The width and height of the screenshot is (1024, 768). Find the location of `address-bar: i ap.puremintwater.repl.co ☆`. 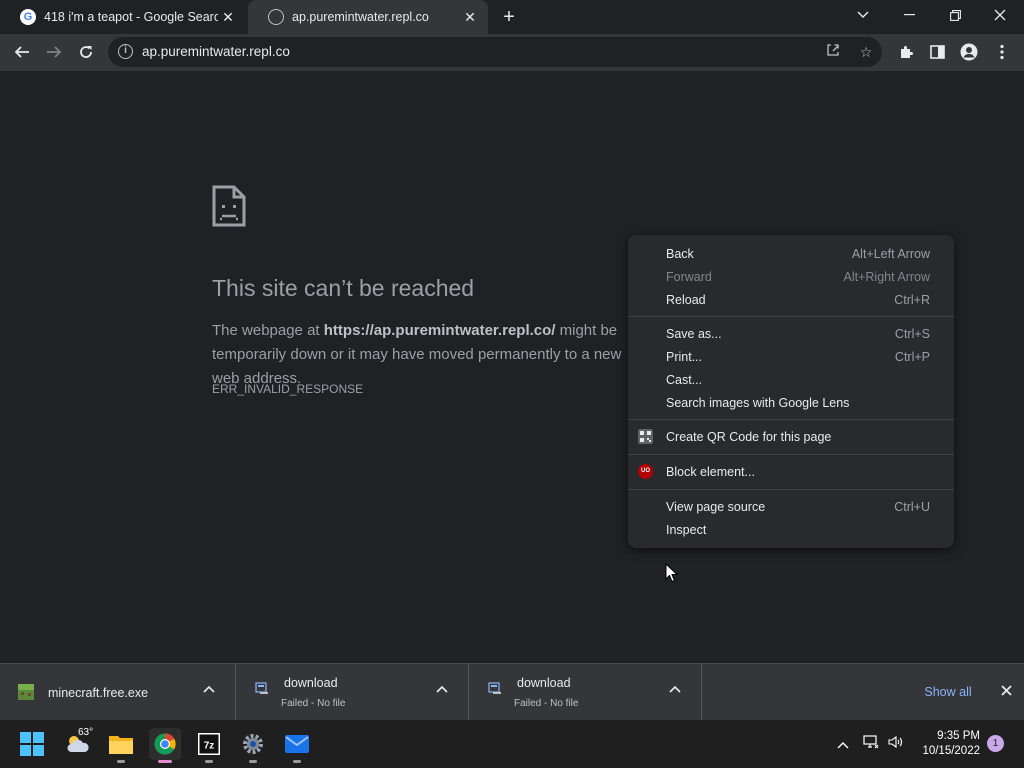

address-bar: i ap.puremintwater.repl.co ☆ is located at coordinates (495, 52).